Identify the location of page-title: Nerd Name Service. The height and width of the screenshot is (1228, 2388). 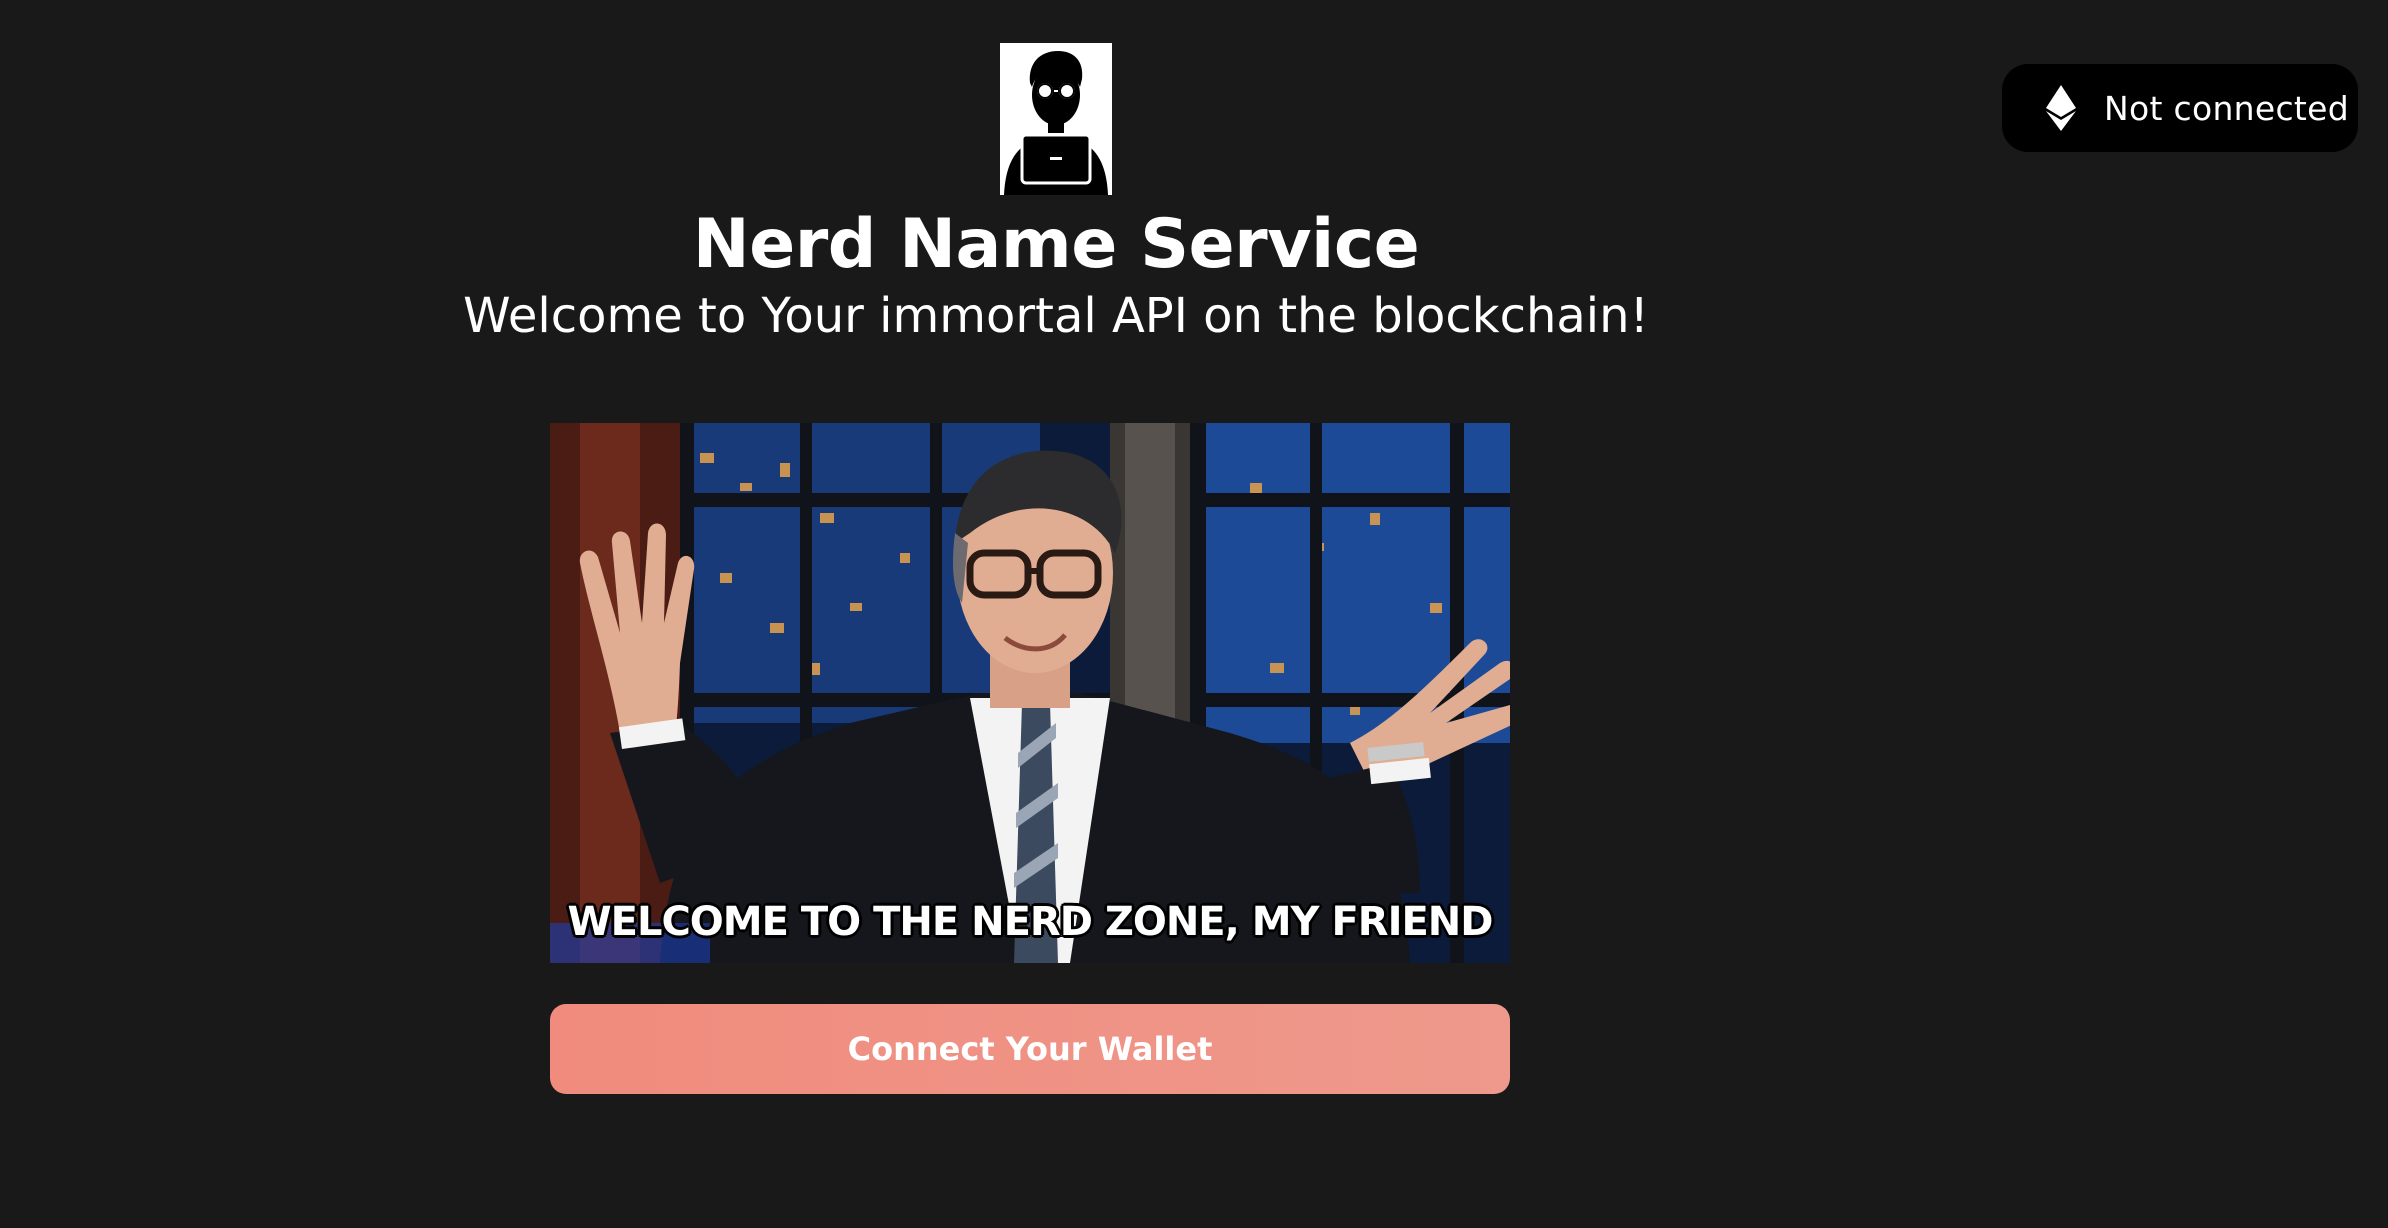
(1056, 244).